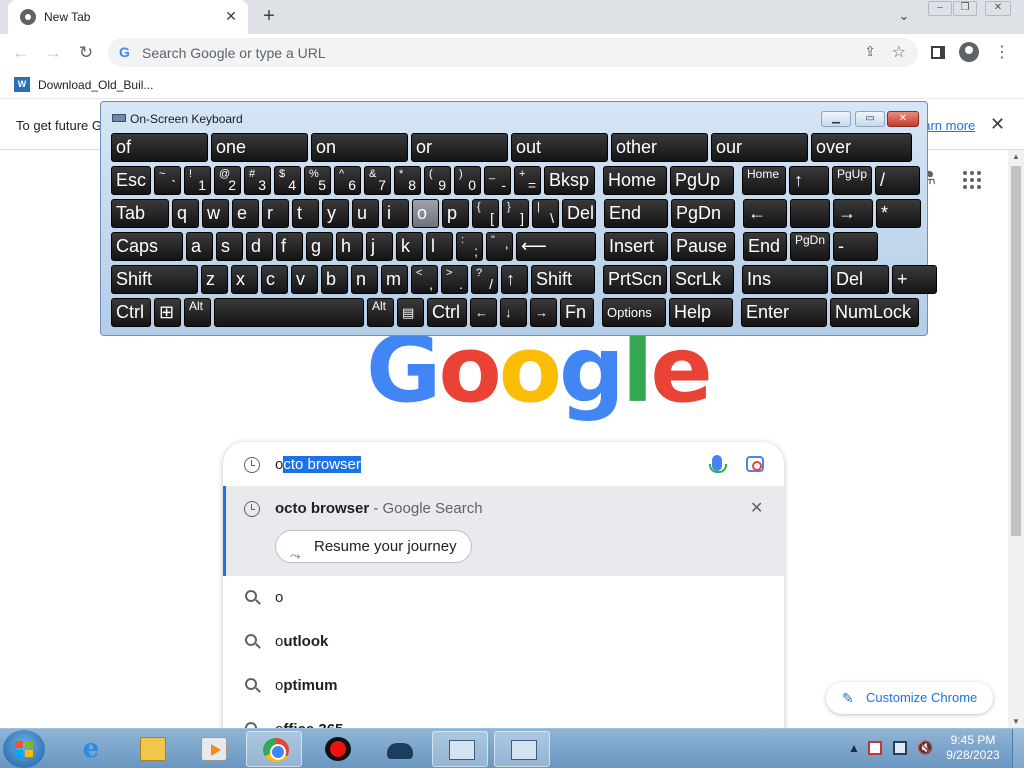 This screenshot has height=768, width=1024. Describe the element at coordinates (305, 213) in the screenshot. I see `osk-key-t: t` at that location.